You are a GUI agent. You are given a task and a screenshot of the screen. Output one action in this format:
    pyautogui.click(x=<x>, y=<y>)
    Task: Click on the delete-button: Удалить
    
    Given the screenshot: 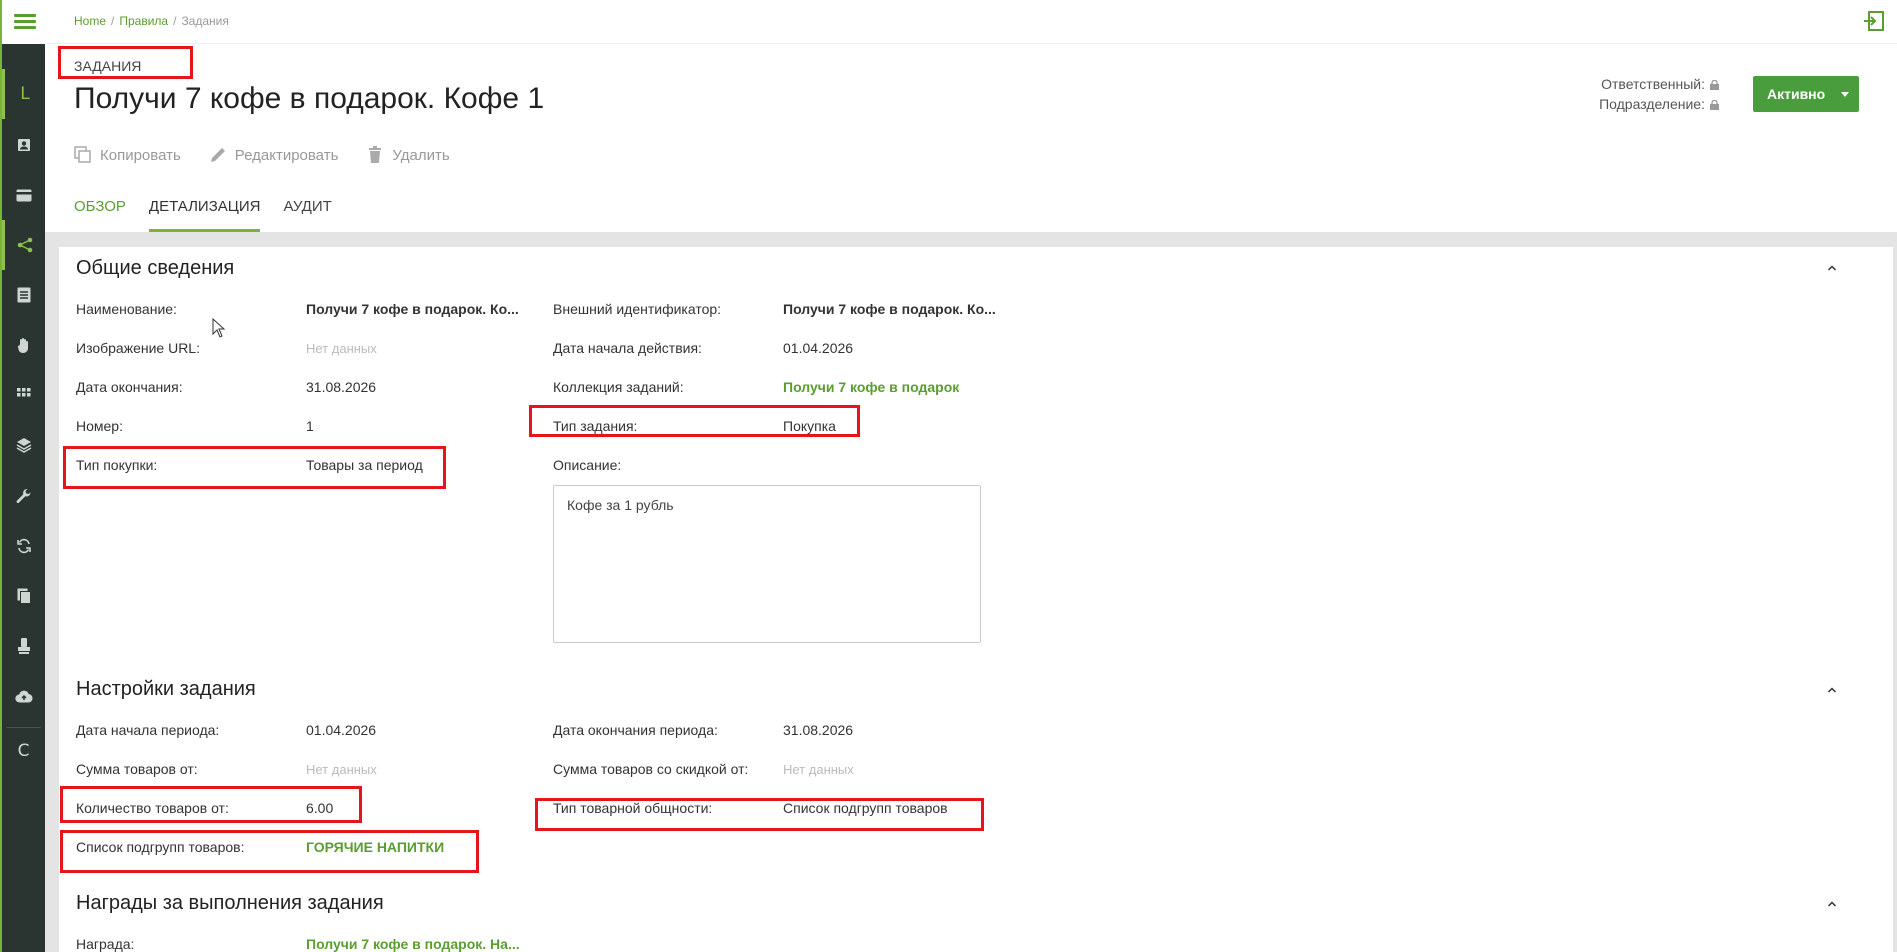 What is the action you would take?
    pyautogui.click(x=408, y=155)
    